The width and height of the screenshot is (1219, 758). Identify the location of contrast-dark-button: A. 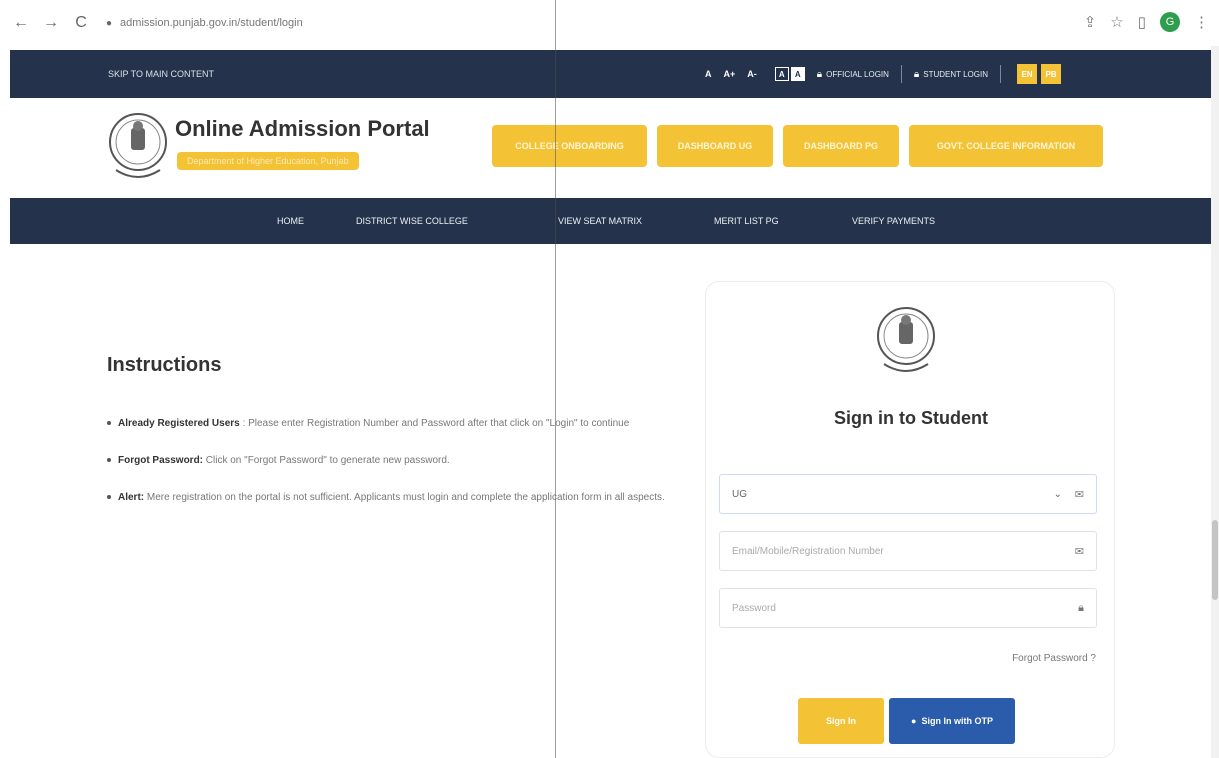
(781, 74).